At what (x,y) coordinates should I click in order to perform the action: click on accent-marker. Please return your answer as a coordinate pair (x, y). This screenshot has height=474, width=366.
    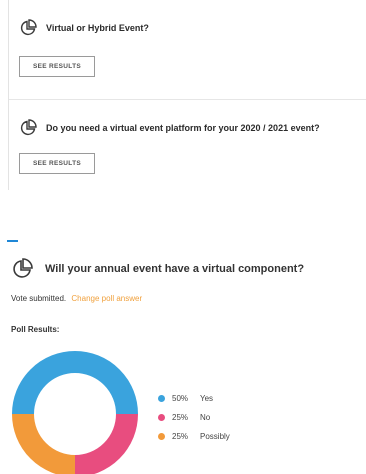
    Looking at the image, I should click on (12, 241).